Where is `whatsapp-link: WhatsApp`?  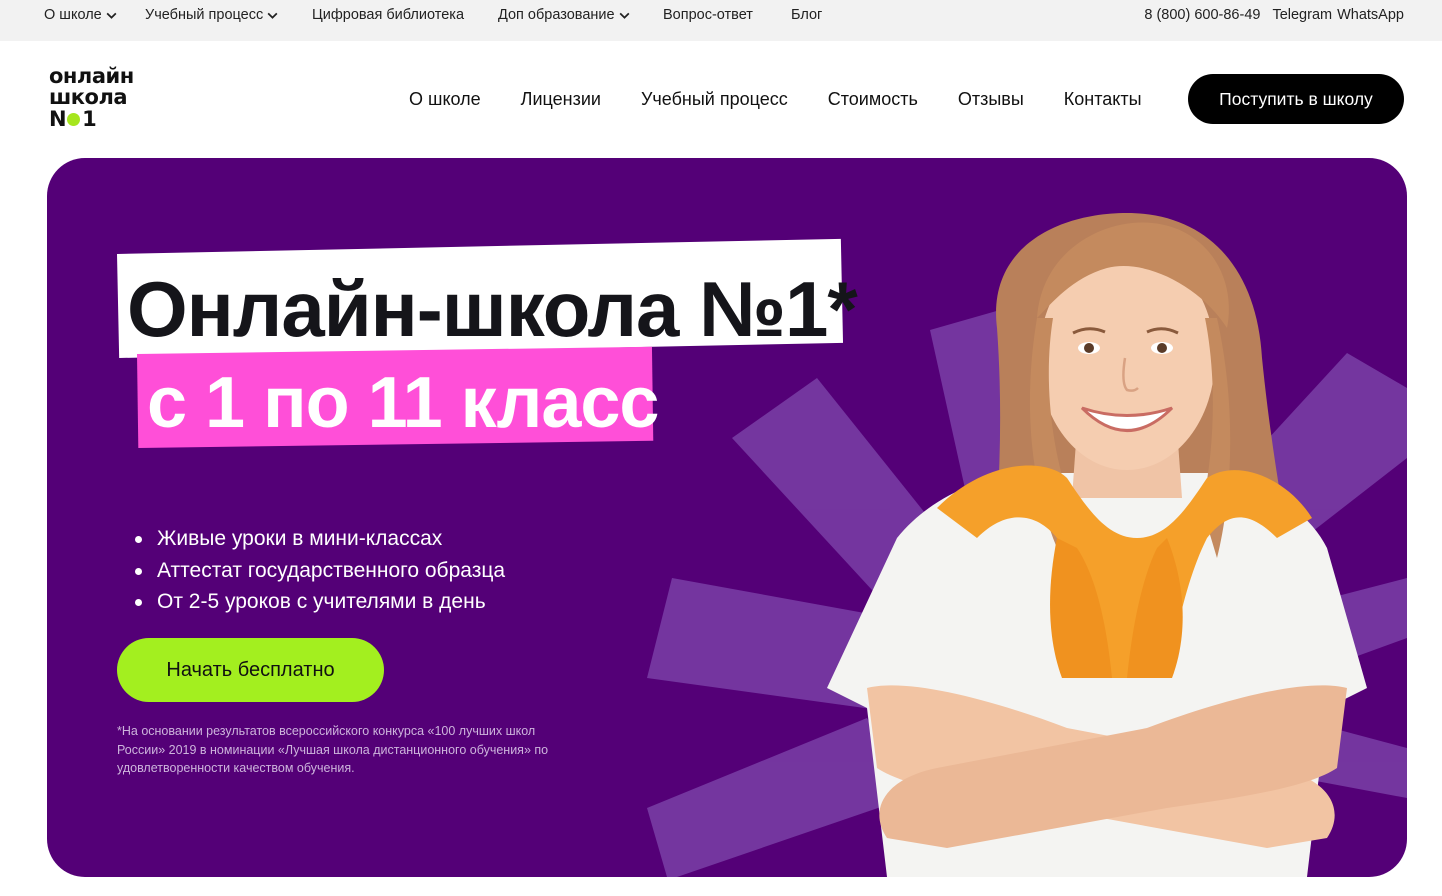
whatsapp-link: WhatsApp is located at coordinates (1370, 15).